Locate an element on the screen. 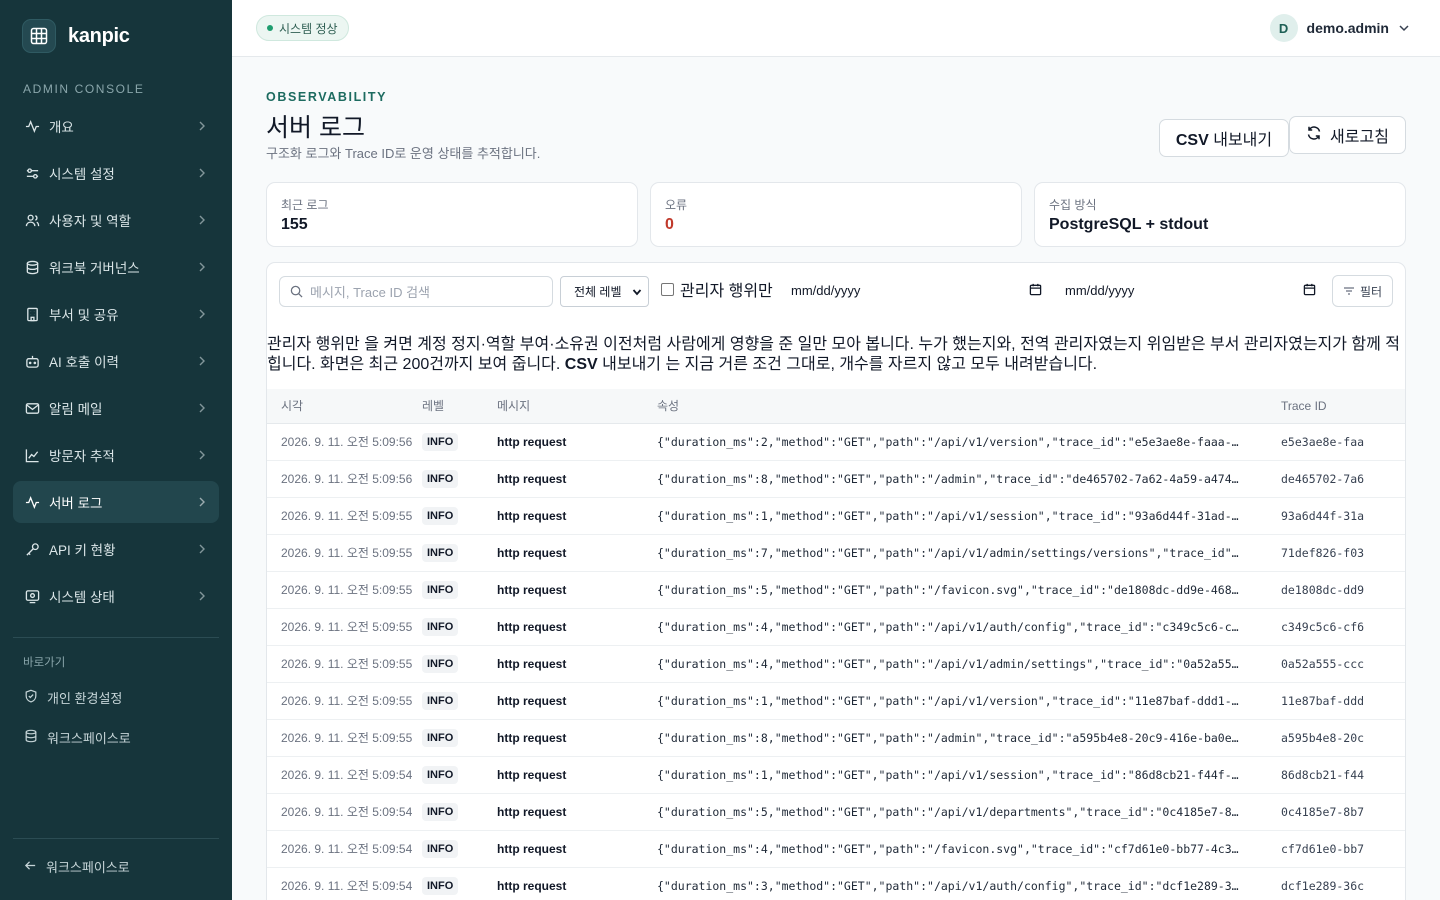 Image resolution: width=1440 pixels, height=900 pixels. brand-name: kanpic is located at coordinates (99, 35).